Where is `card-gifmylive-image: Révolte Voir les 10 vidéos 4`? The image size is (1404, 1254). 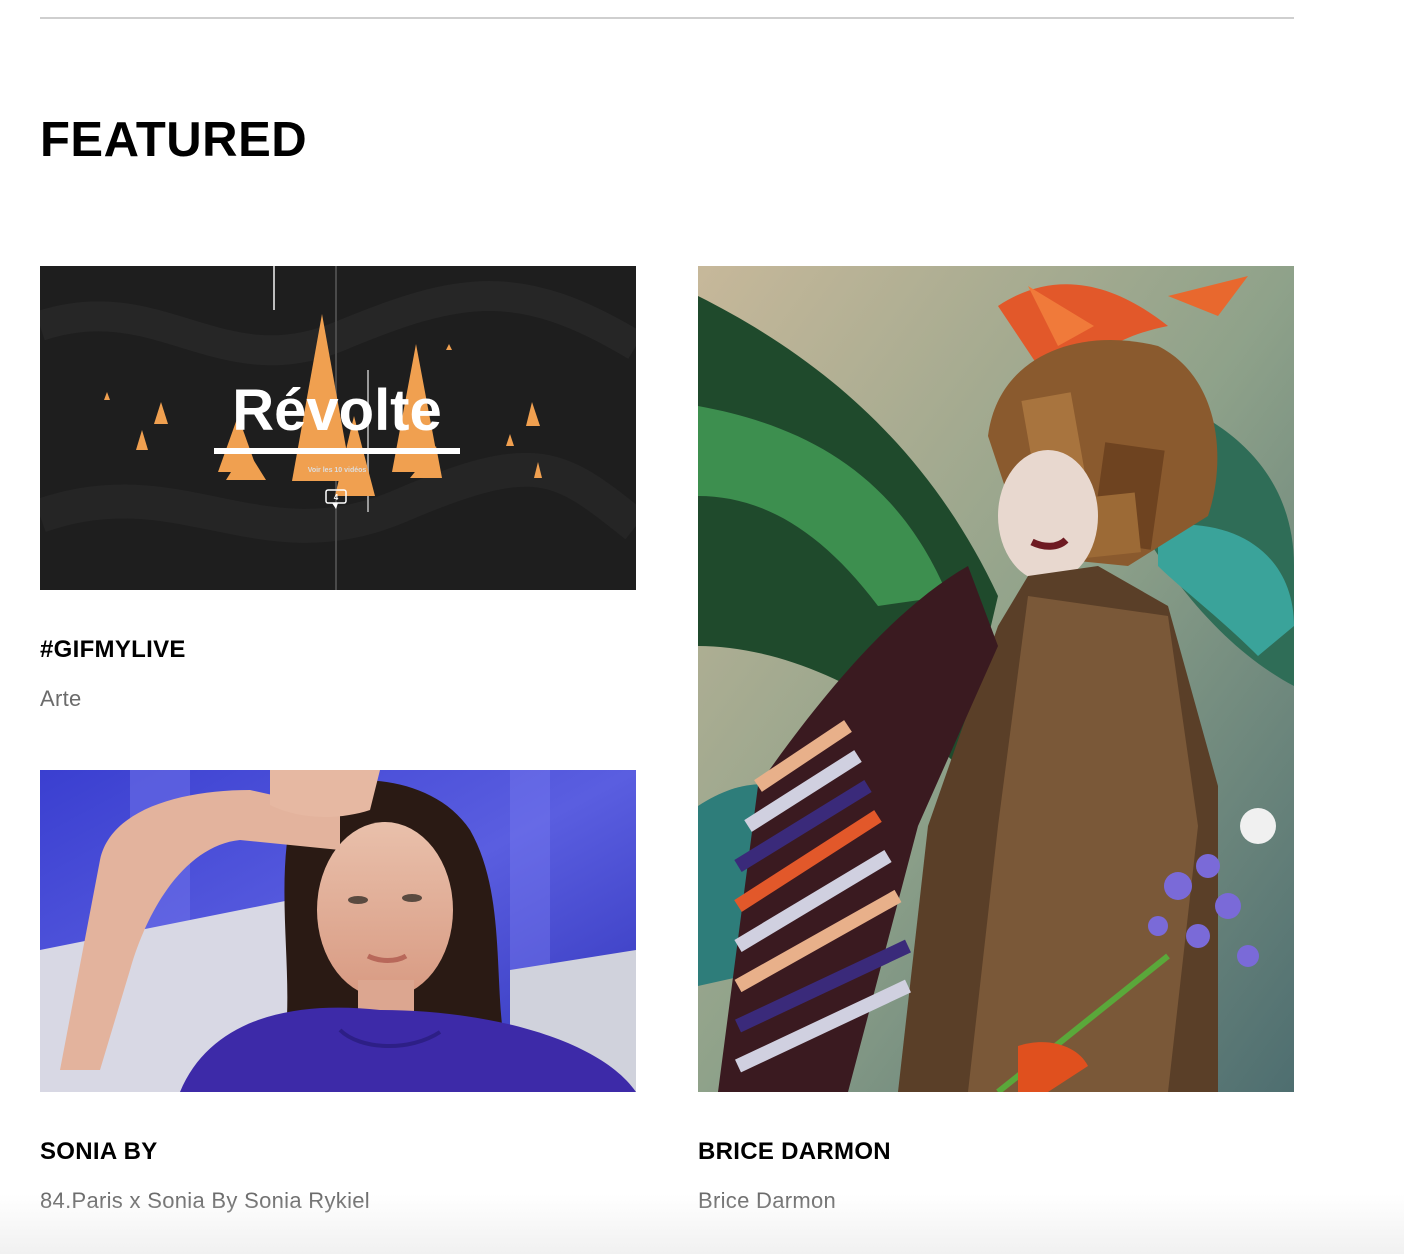
card-gifmylive-image: Révolte Voir les 10 vidéos 4 is located at coordinates (338, 428).